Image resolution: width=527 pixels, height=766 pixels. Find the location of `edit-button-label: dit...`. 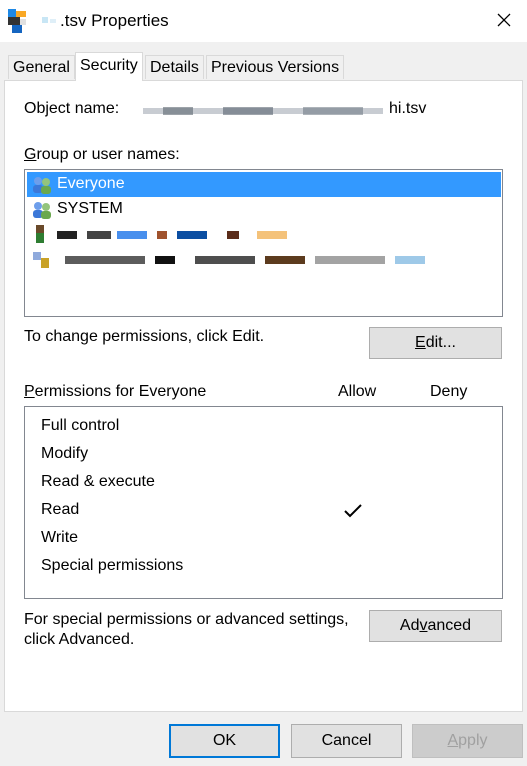

edit-button-label: dit... is located at coordinates (440, 342).